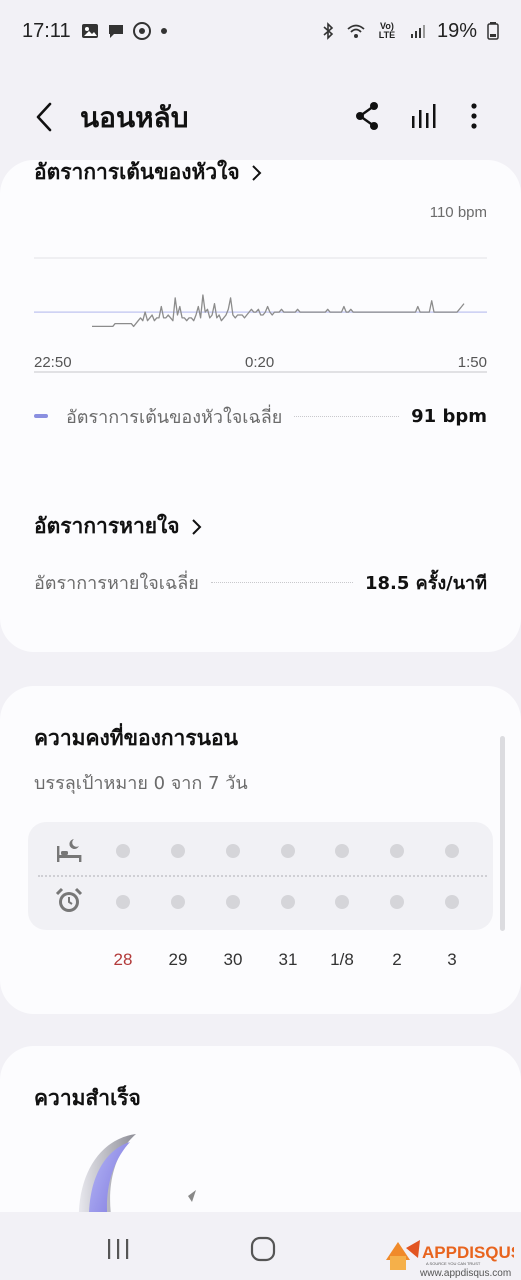 The height and width of the screenshot is (1280, 521). I want to click on bar-chart-icon, so click(424, 116).